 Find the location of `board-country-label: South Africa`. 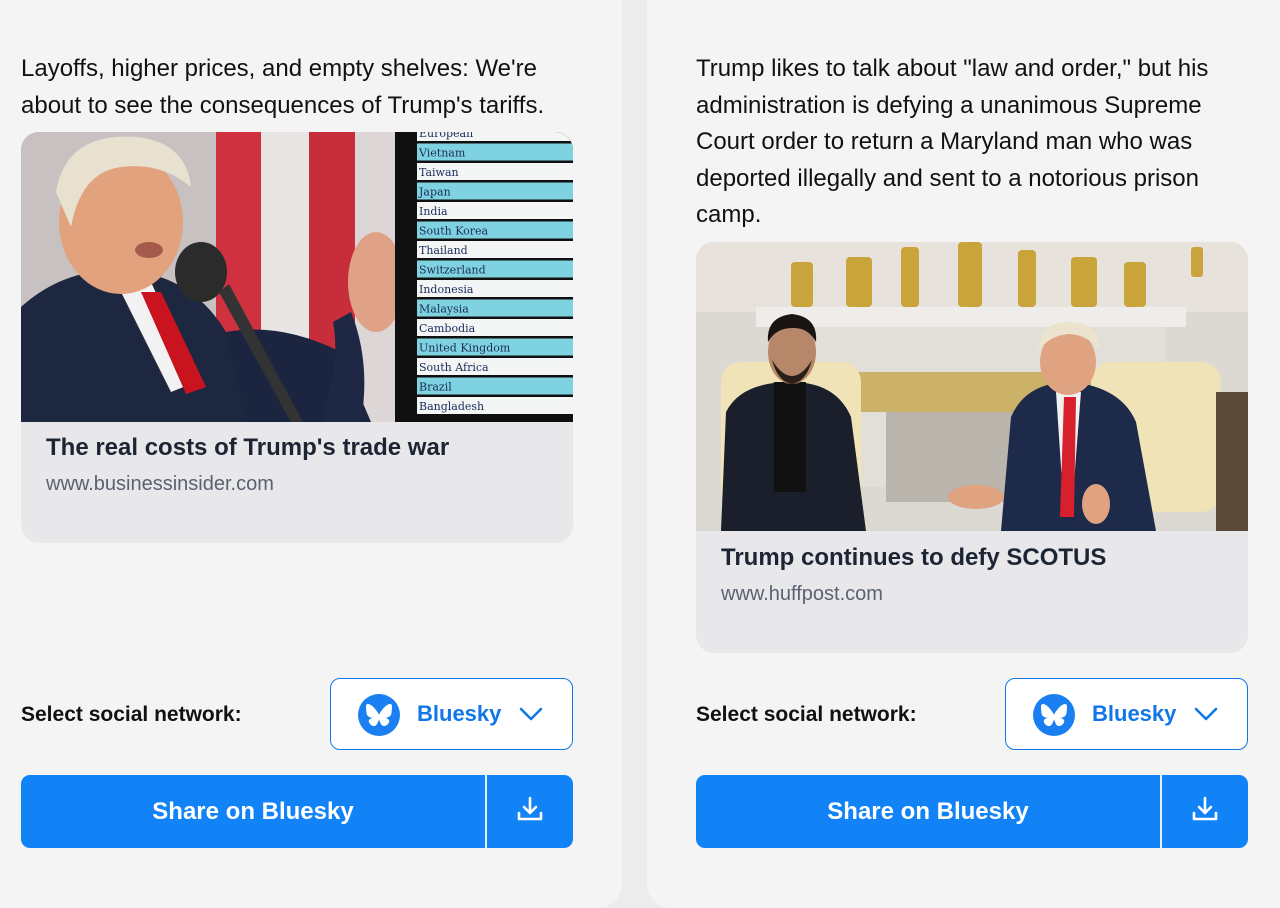

board-country-label: South Africa is located at coordinates (454, 367).